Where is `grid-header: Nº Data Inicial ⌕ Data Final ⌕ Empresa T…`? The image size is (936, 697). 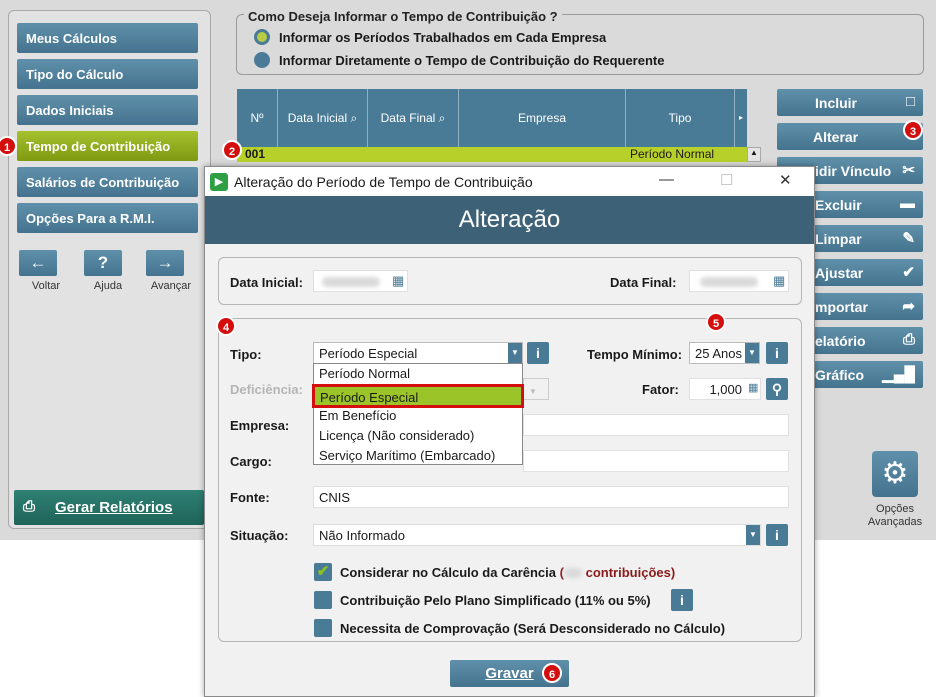 grid-header: Nº Data Inicial ⌕ Data Final ⌕ Empresa T… is located at coordinates (492, 118).